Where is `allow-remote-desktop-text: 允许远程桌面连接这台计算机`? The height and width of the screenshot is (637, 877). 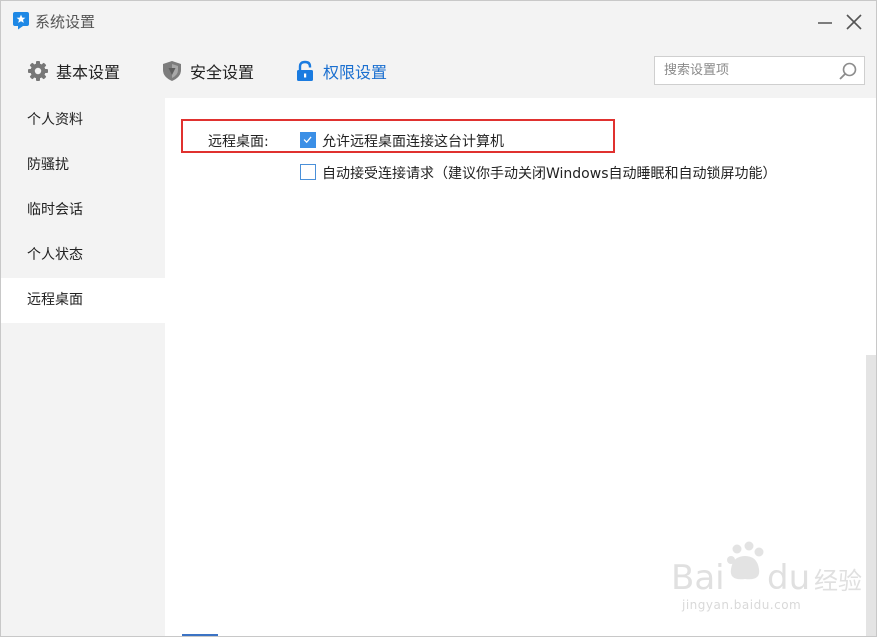 allow-remote-desktop-text: 允许远程桌面连接这台计算机 is located at coordinates (413, 141).